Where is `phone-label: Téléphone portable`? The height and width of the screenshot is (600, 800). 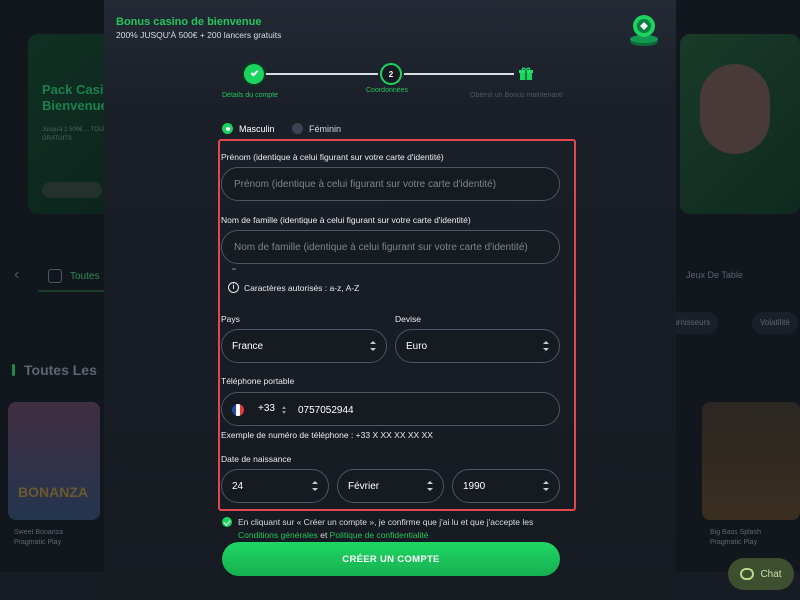
phone-label: Téléphone portable is located at coordinates (258, 381).